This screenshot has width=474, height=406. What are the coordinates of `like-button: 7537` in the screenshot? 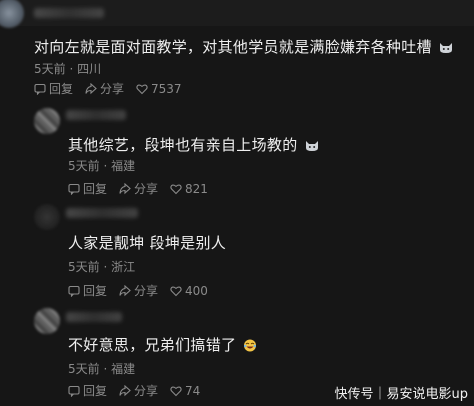 It's located at (159, 89).